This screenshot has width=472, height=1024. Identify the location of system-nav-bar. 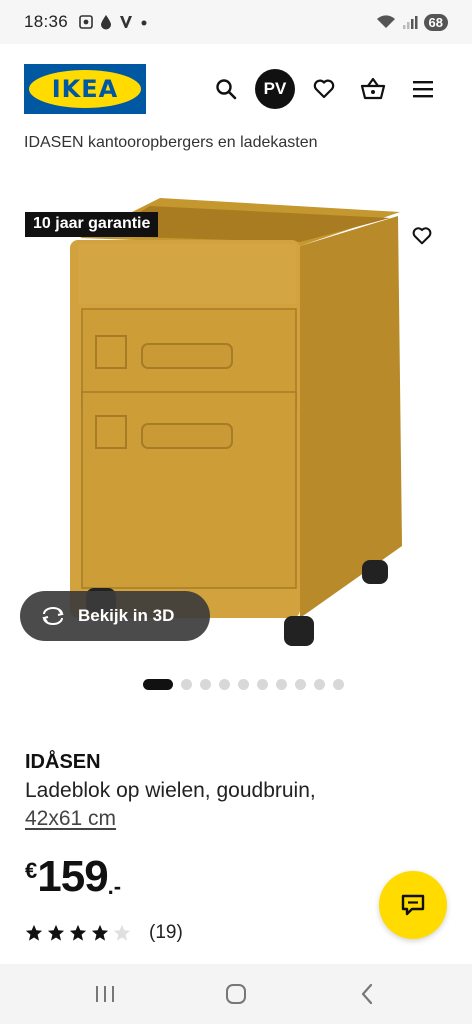
(236, 994).